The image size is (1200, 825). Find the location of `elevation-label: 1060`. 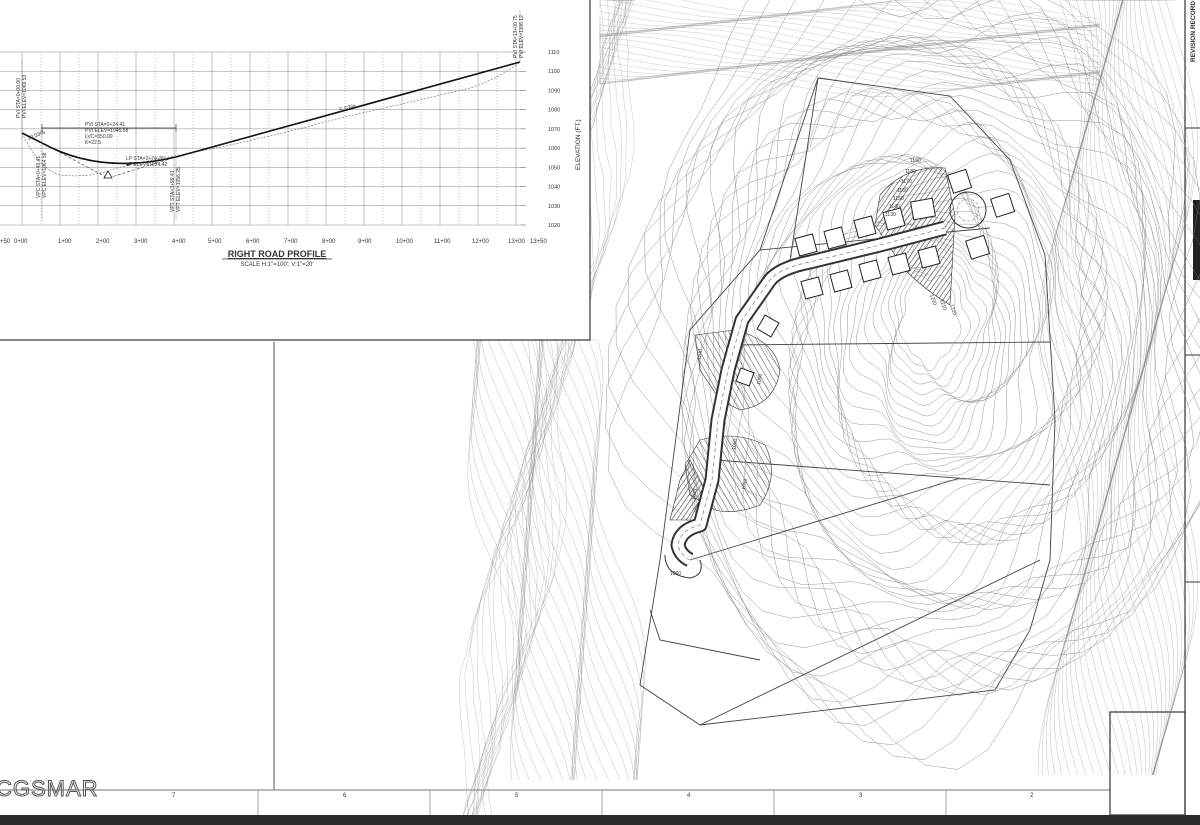

elevation-label: 1060 is located at coordinates (554, 149).